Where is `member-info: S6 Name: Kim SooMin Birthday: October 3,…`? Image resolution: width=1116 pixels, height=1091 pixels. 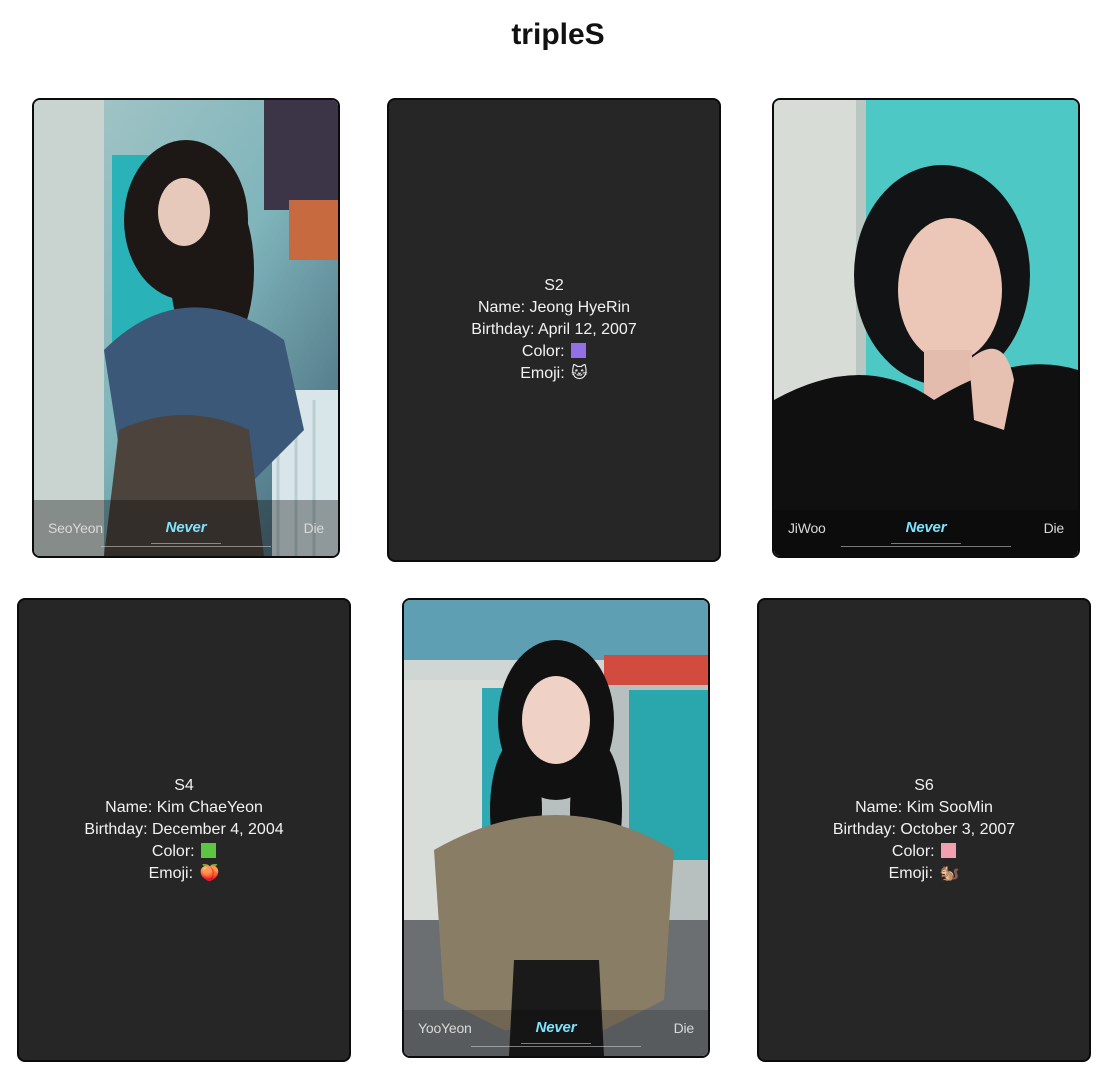
member-info: S6 Name: Kim SooMin Birthday: October 3,… is located at coordinates (924, 830).